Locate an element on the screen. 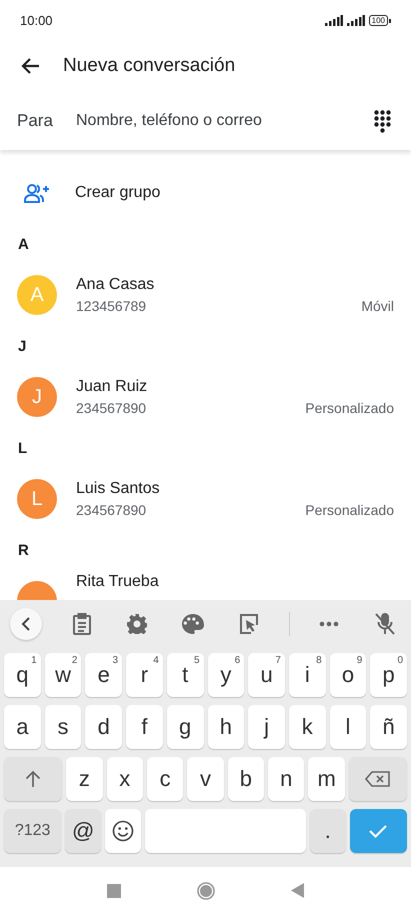 This screenshot has height=914, width=411. key-hint: 6 is located at coordinates (237, 660).